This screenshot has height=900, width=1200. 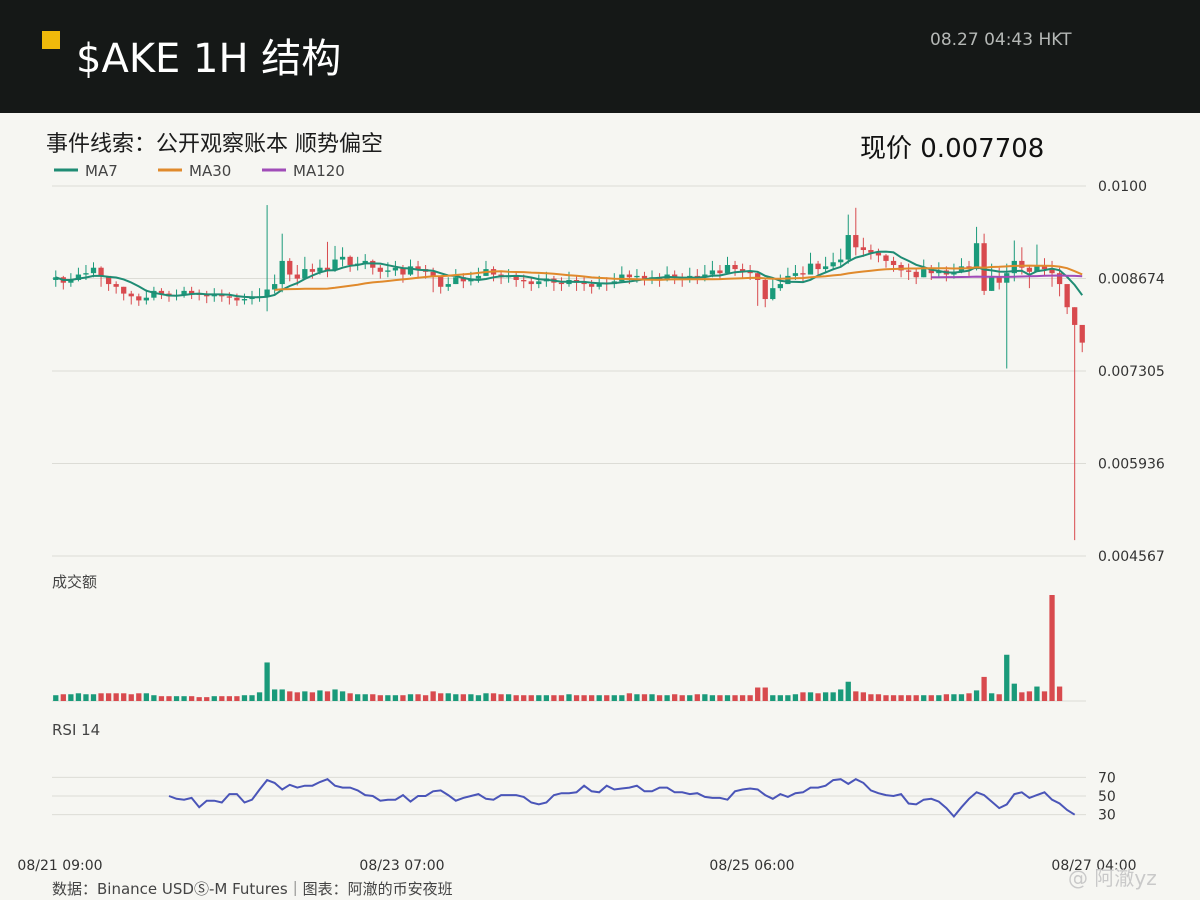 What do you see at coordinates (74, 582) in the screenshot?
I see `volume-panel-label: 成交额` at bounding box center [74, 582].